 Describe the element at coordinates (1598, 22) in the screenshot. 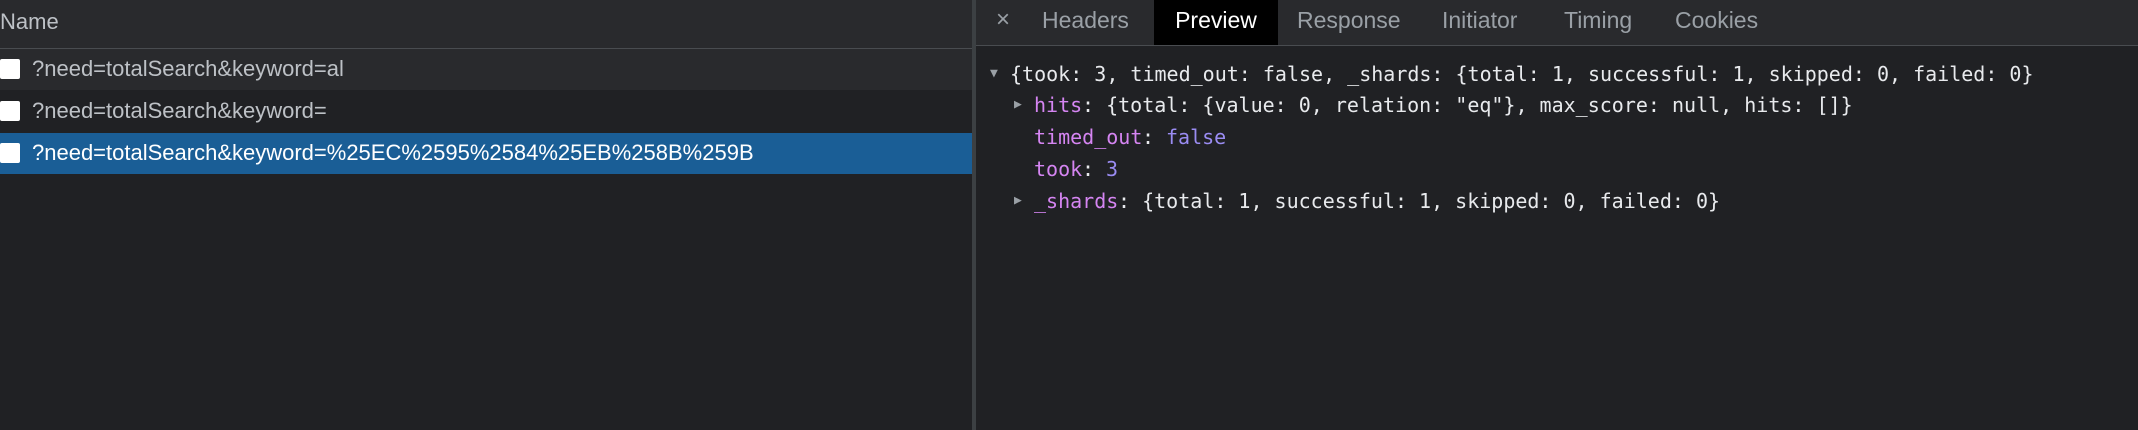

I see `tab-timing: Timing` at that location.